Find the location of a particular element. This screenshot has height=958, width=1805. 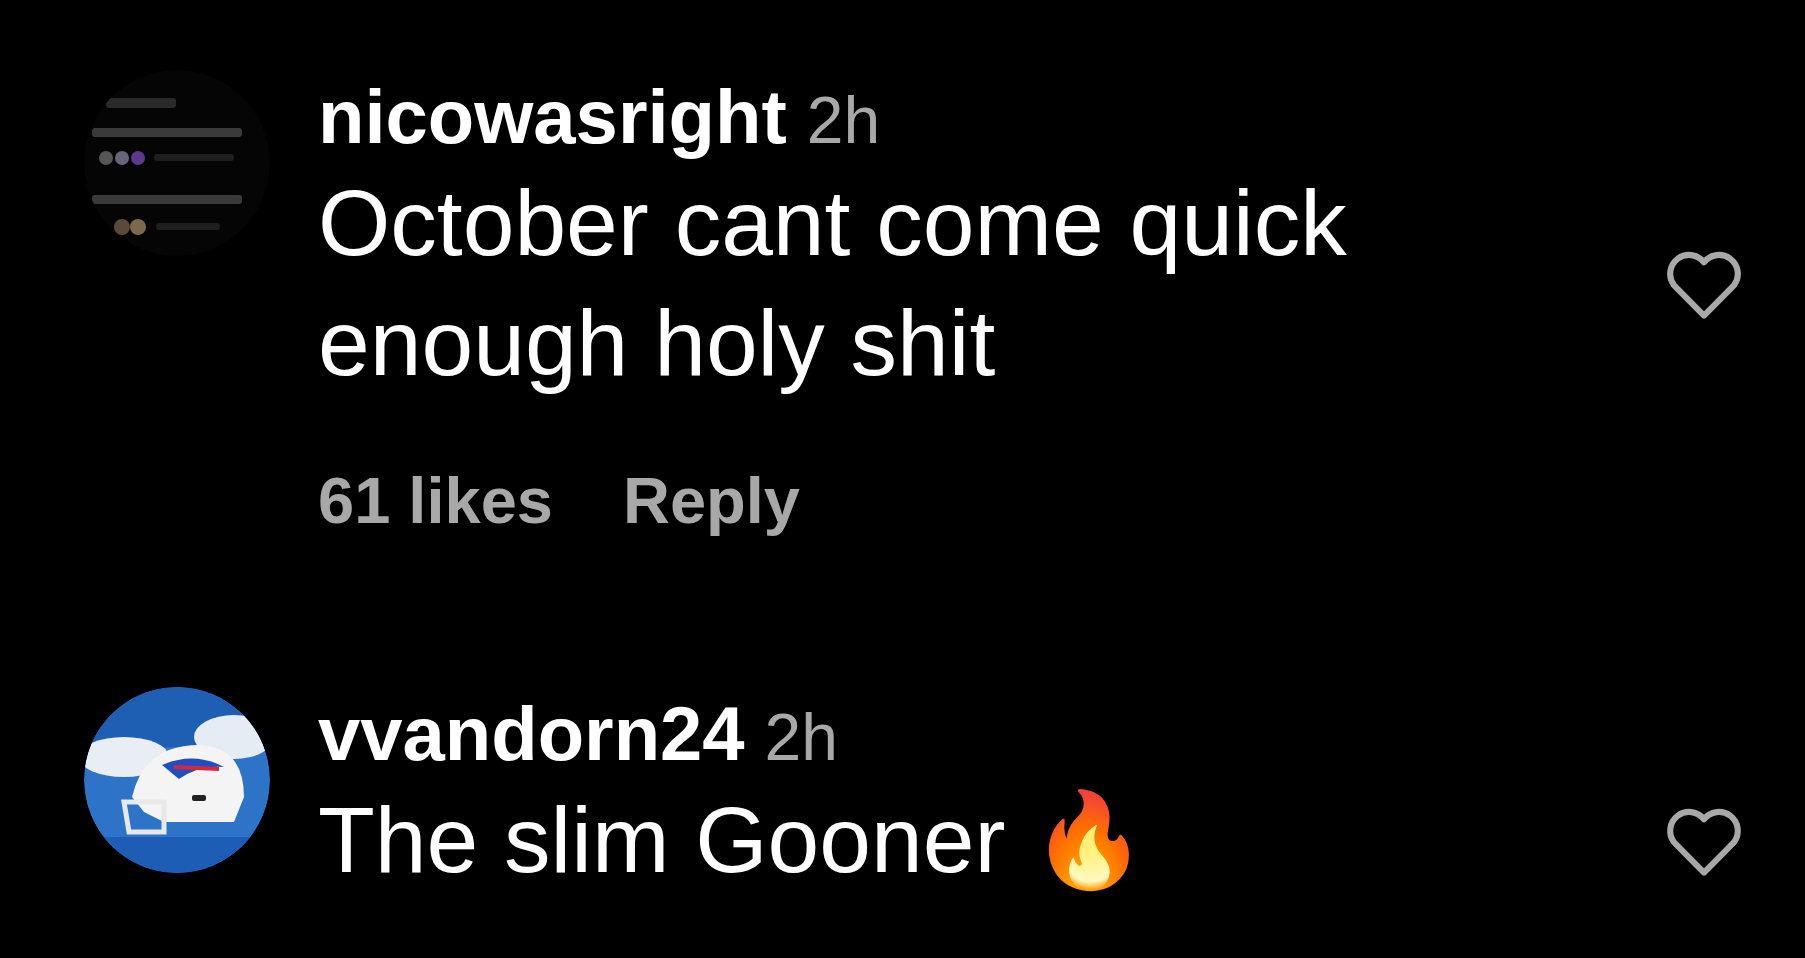

reply-link: Reply is located at coordinates (711, 501).